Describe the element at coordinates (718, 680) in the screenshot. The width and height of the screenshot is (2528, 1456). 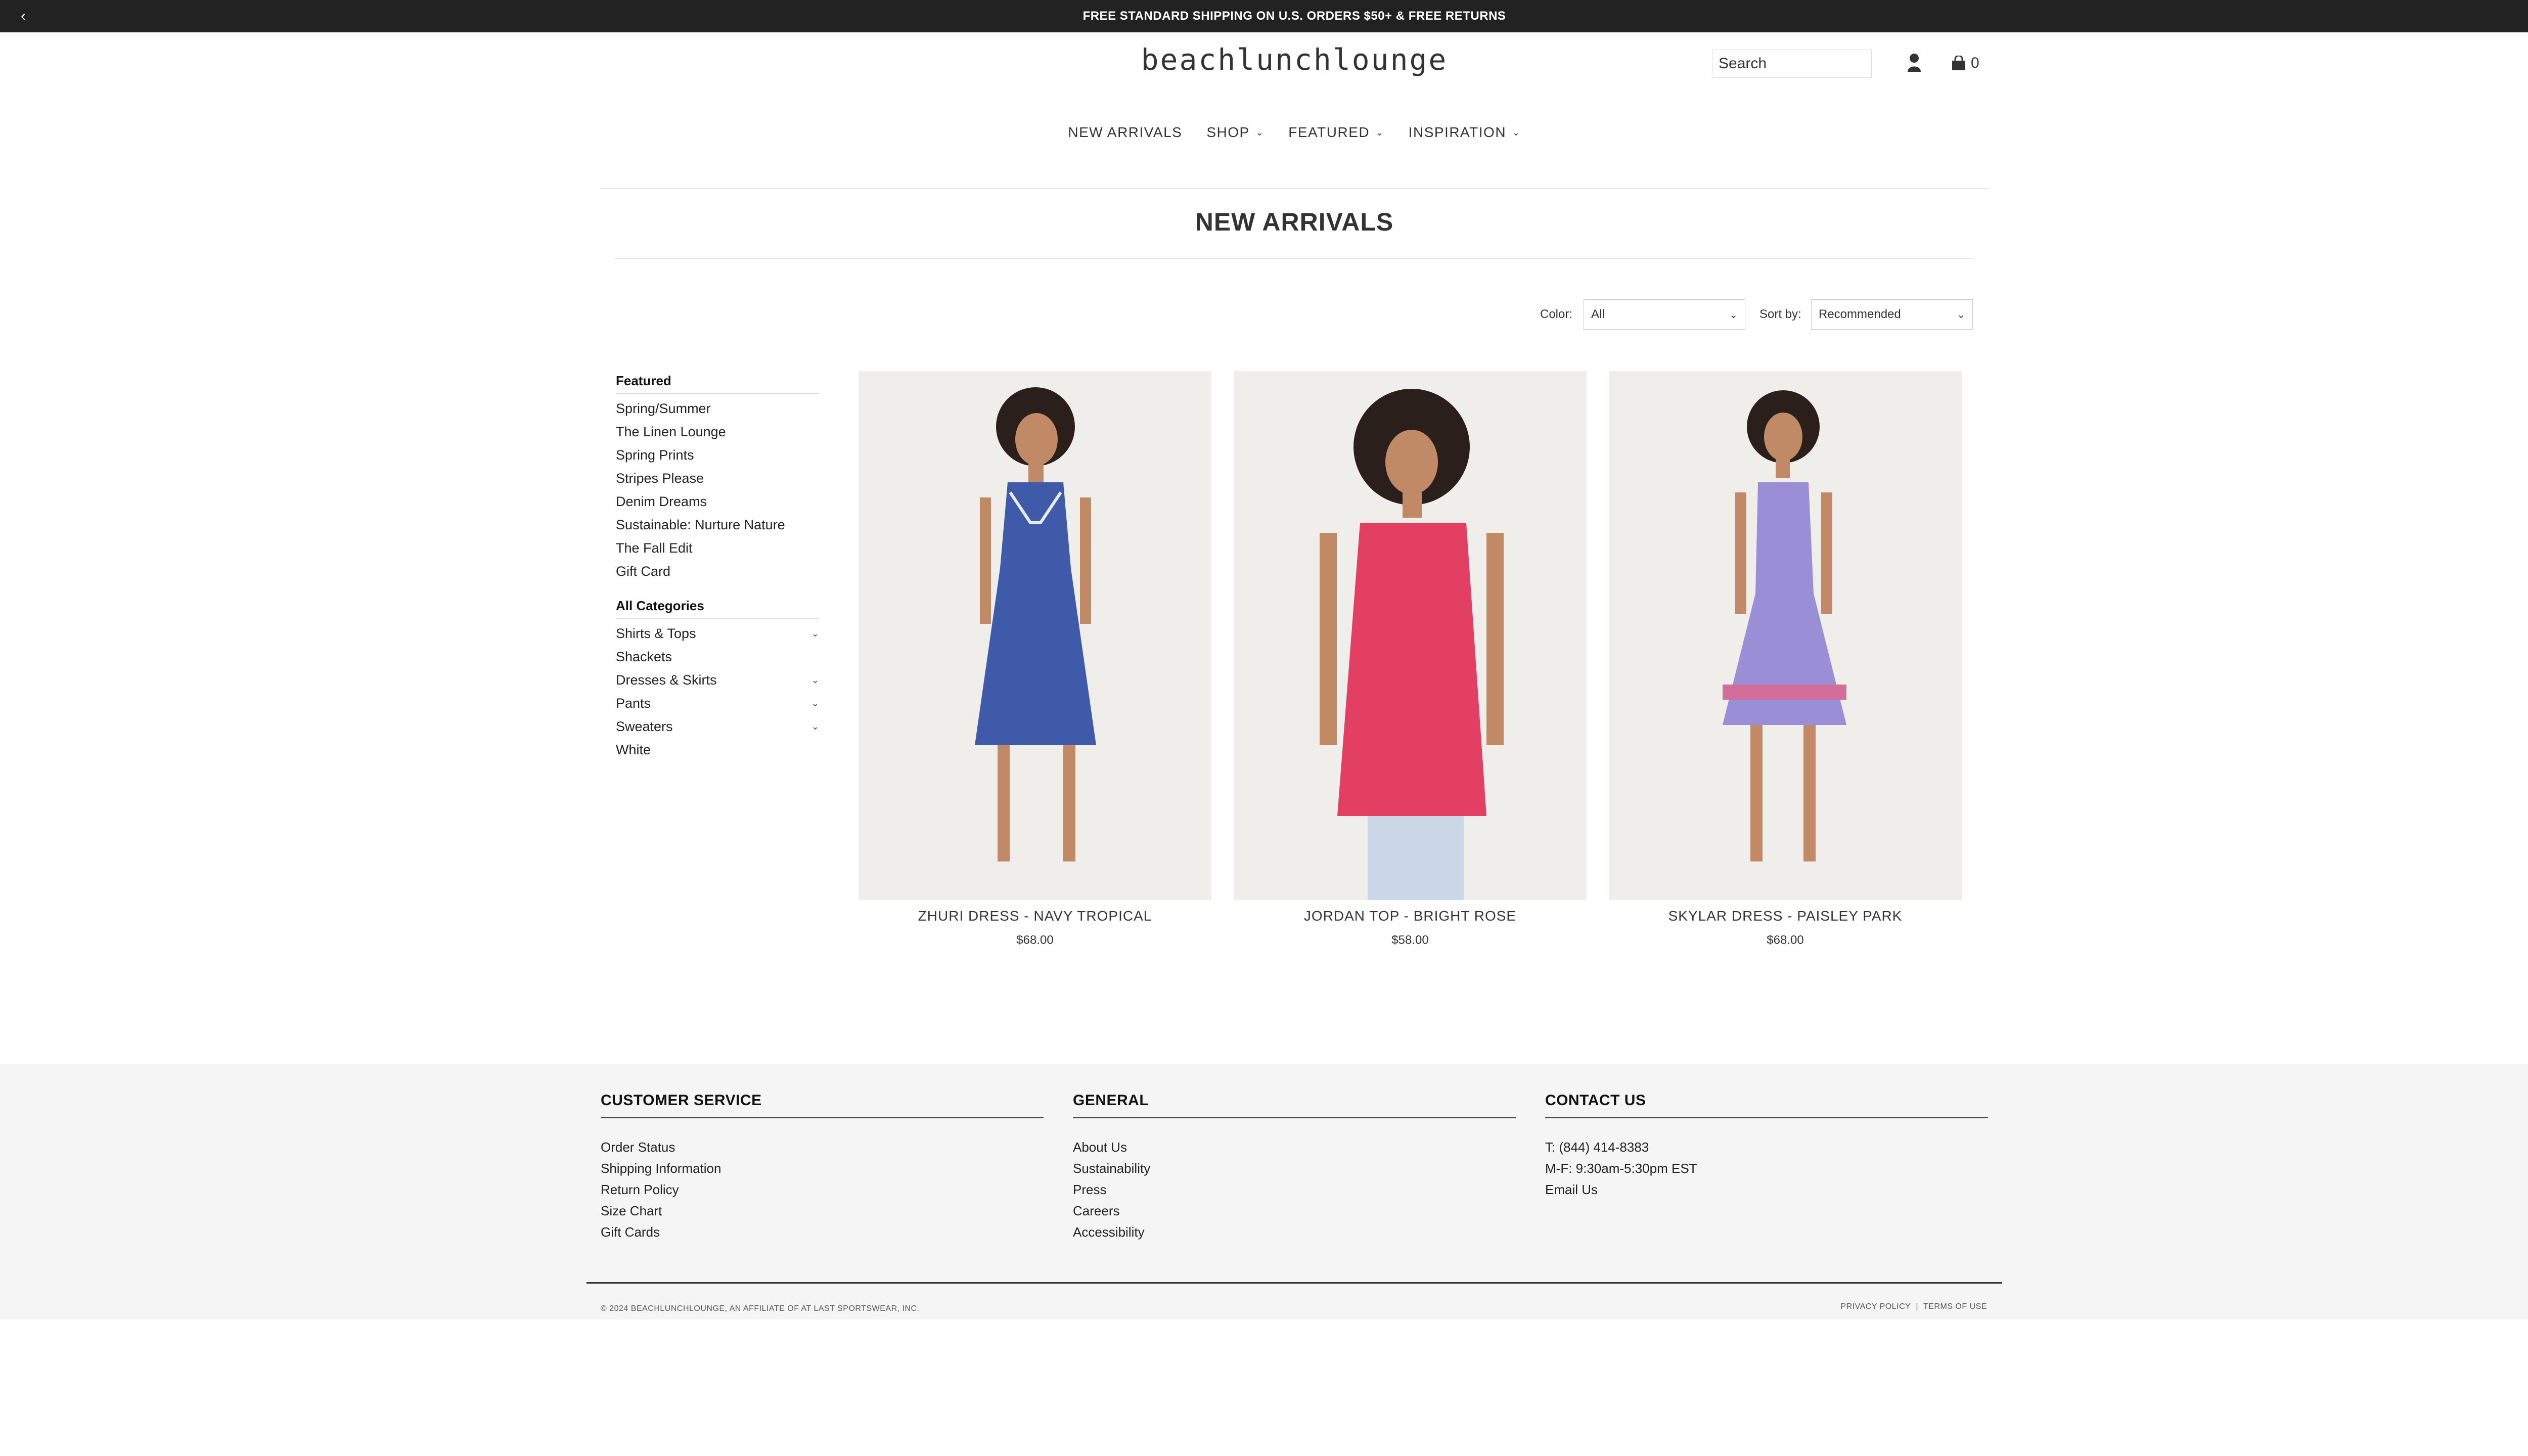
I see `sidebar-item-dresses-skirts: Dresses & Skirts ⌄` at that location.